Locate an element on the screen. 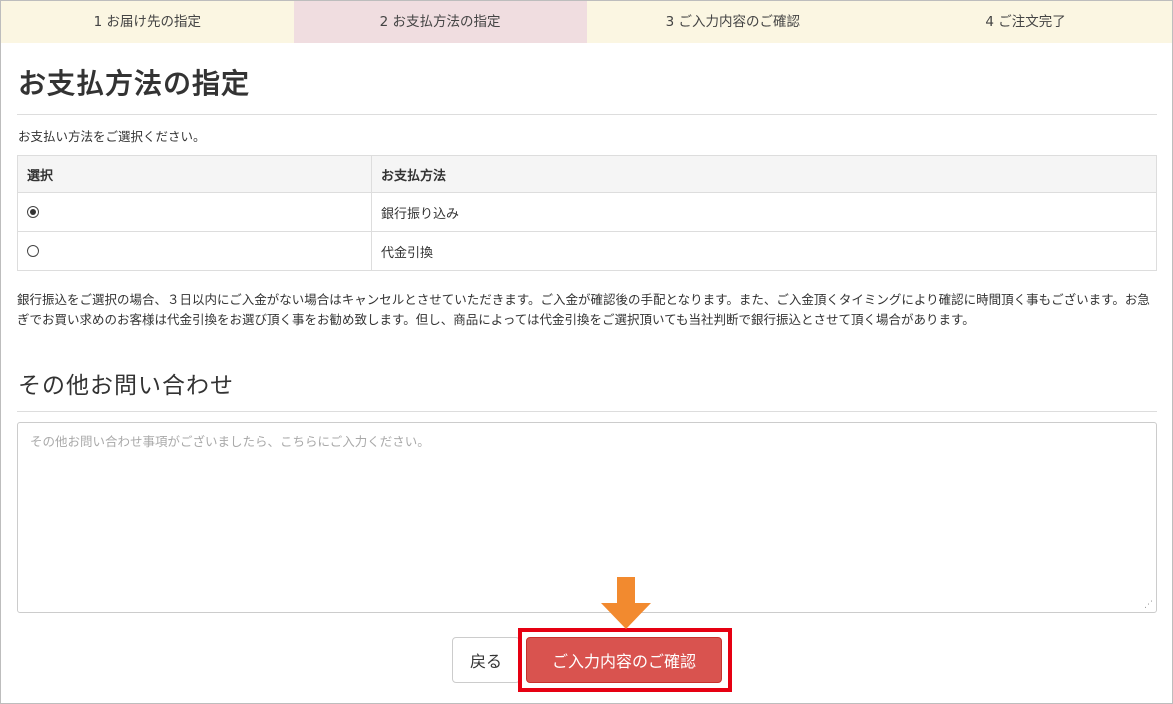 The image size is (1173, 704). table-header-row: 選択 お支払方法 is located at coordinates (587, 174).